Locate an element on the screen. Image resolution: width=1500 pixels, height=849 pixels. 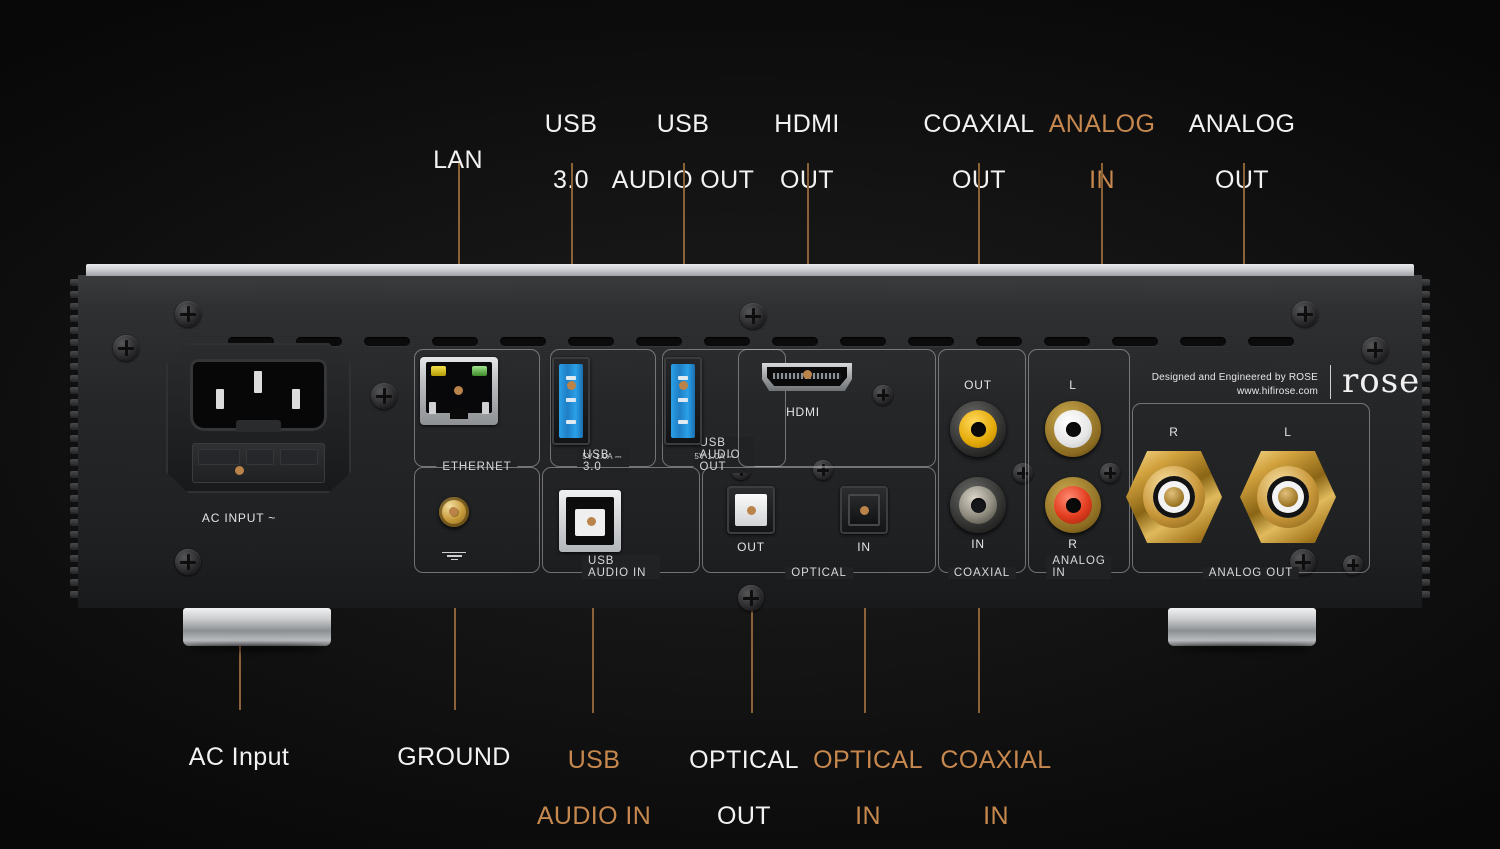
analog-out-r-ring-inner is located at coordinates (1174, 497).